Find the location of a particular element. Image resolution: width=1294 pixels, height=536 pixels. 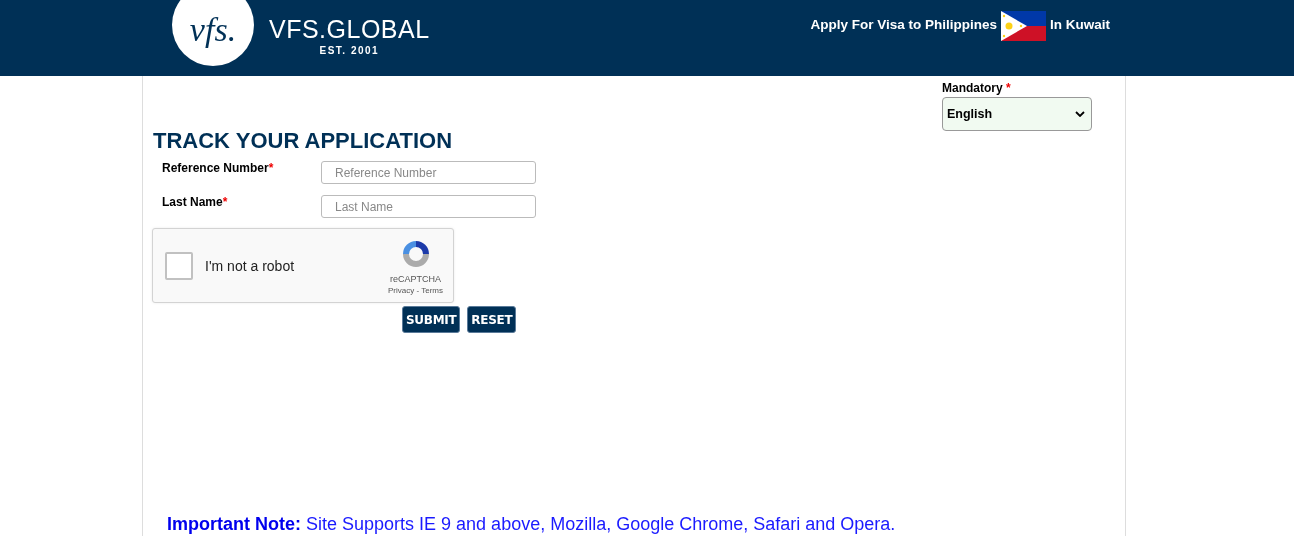

captcha-label: I'm not a robot is located at coordinates (250, 265).